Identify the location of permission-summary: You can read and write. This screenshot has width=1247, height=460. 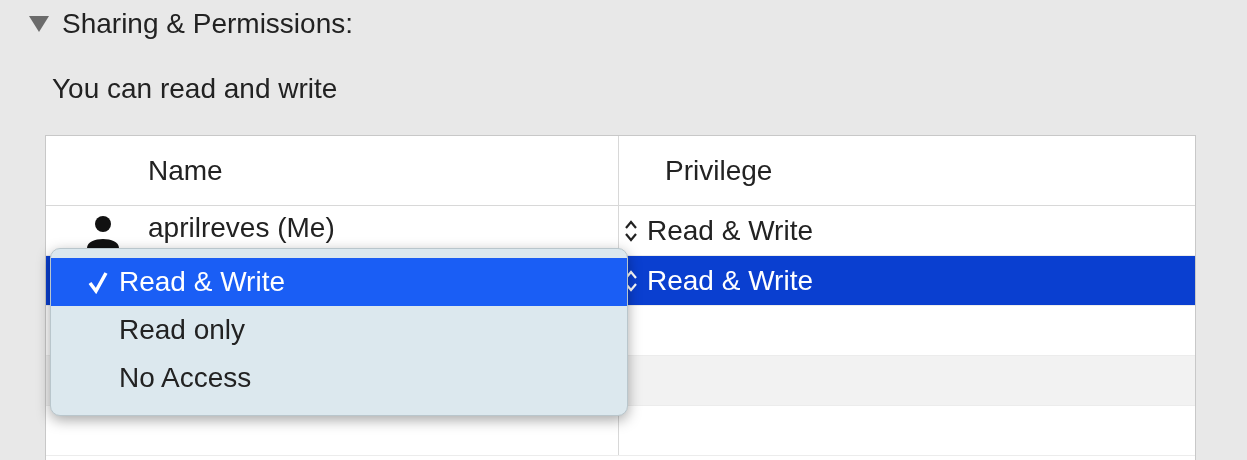
(195, 88).